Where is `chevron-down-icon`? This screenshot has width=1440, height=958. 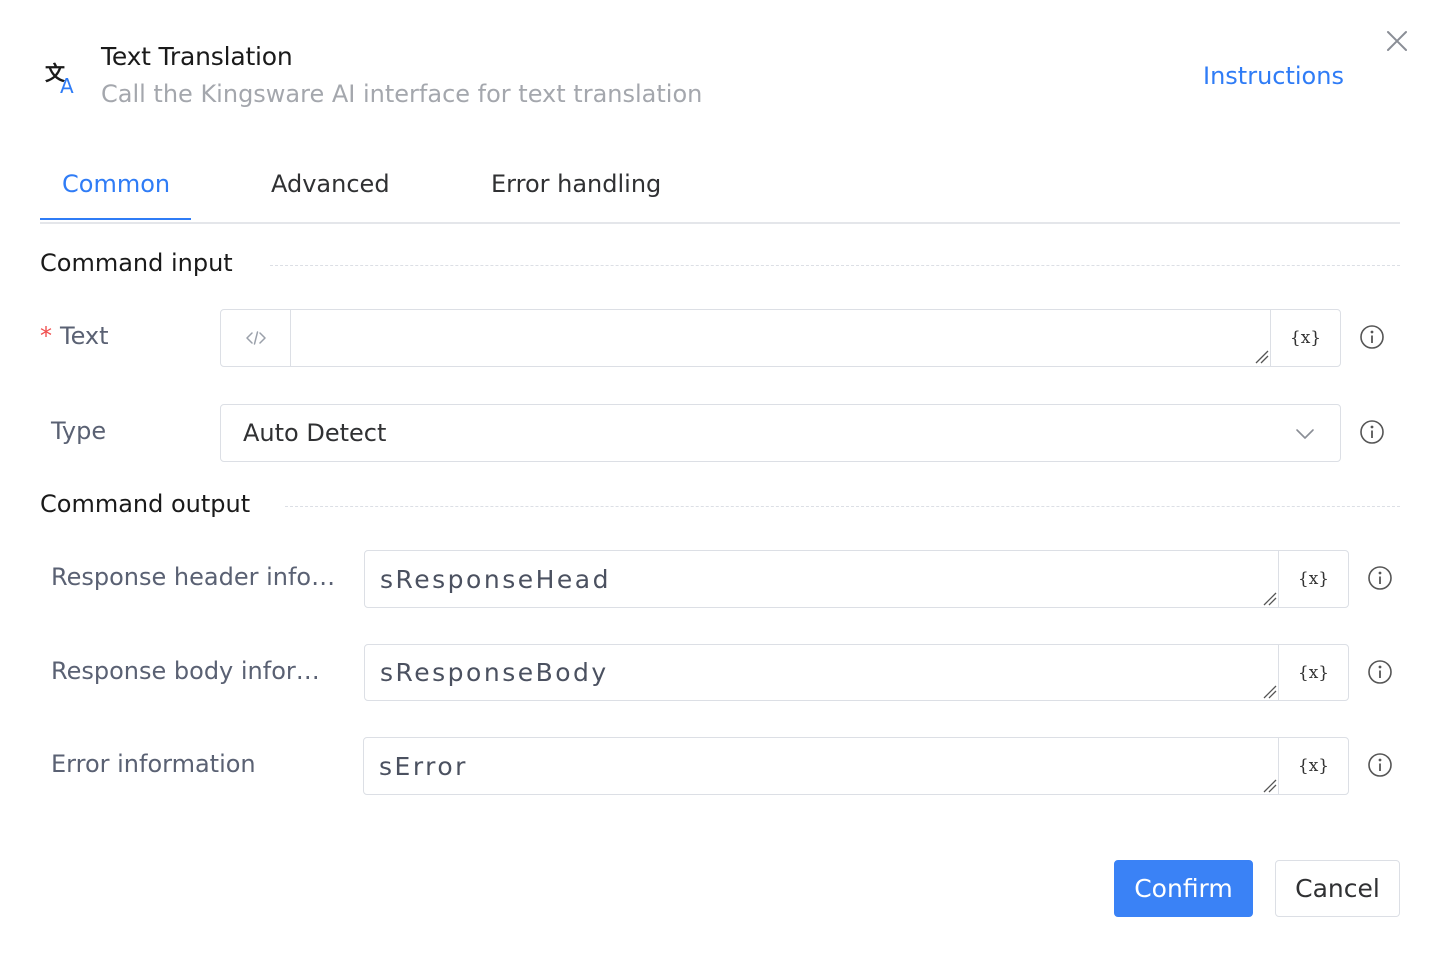
chevron-down-icon is located at coordinates (1305, 434).